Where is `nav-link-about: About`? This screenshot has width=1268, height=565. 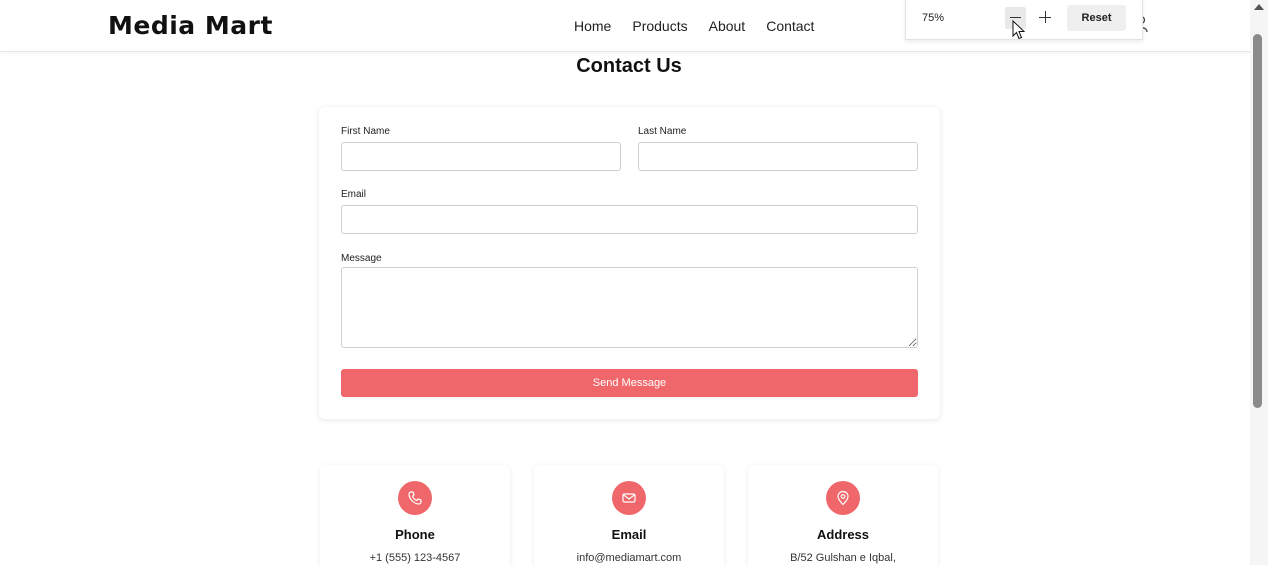 nav-link-about: About is located at coordinates (727, 26).